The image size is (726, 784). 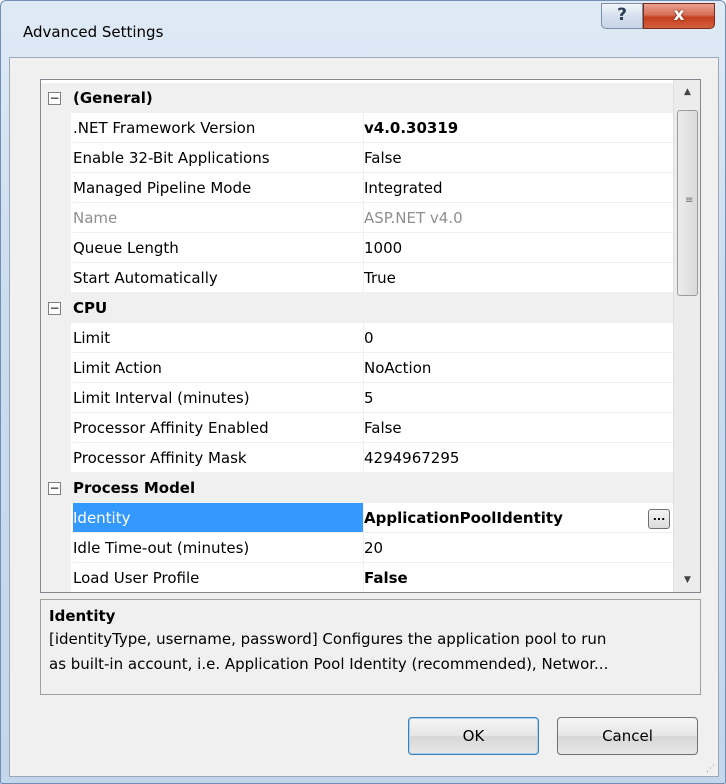 I want to click on property-row: Processor Affinity Enabled False, so click(x=357, y=428).